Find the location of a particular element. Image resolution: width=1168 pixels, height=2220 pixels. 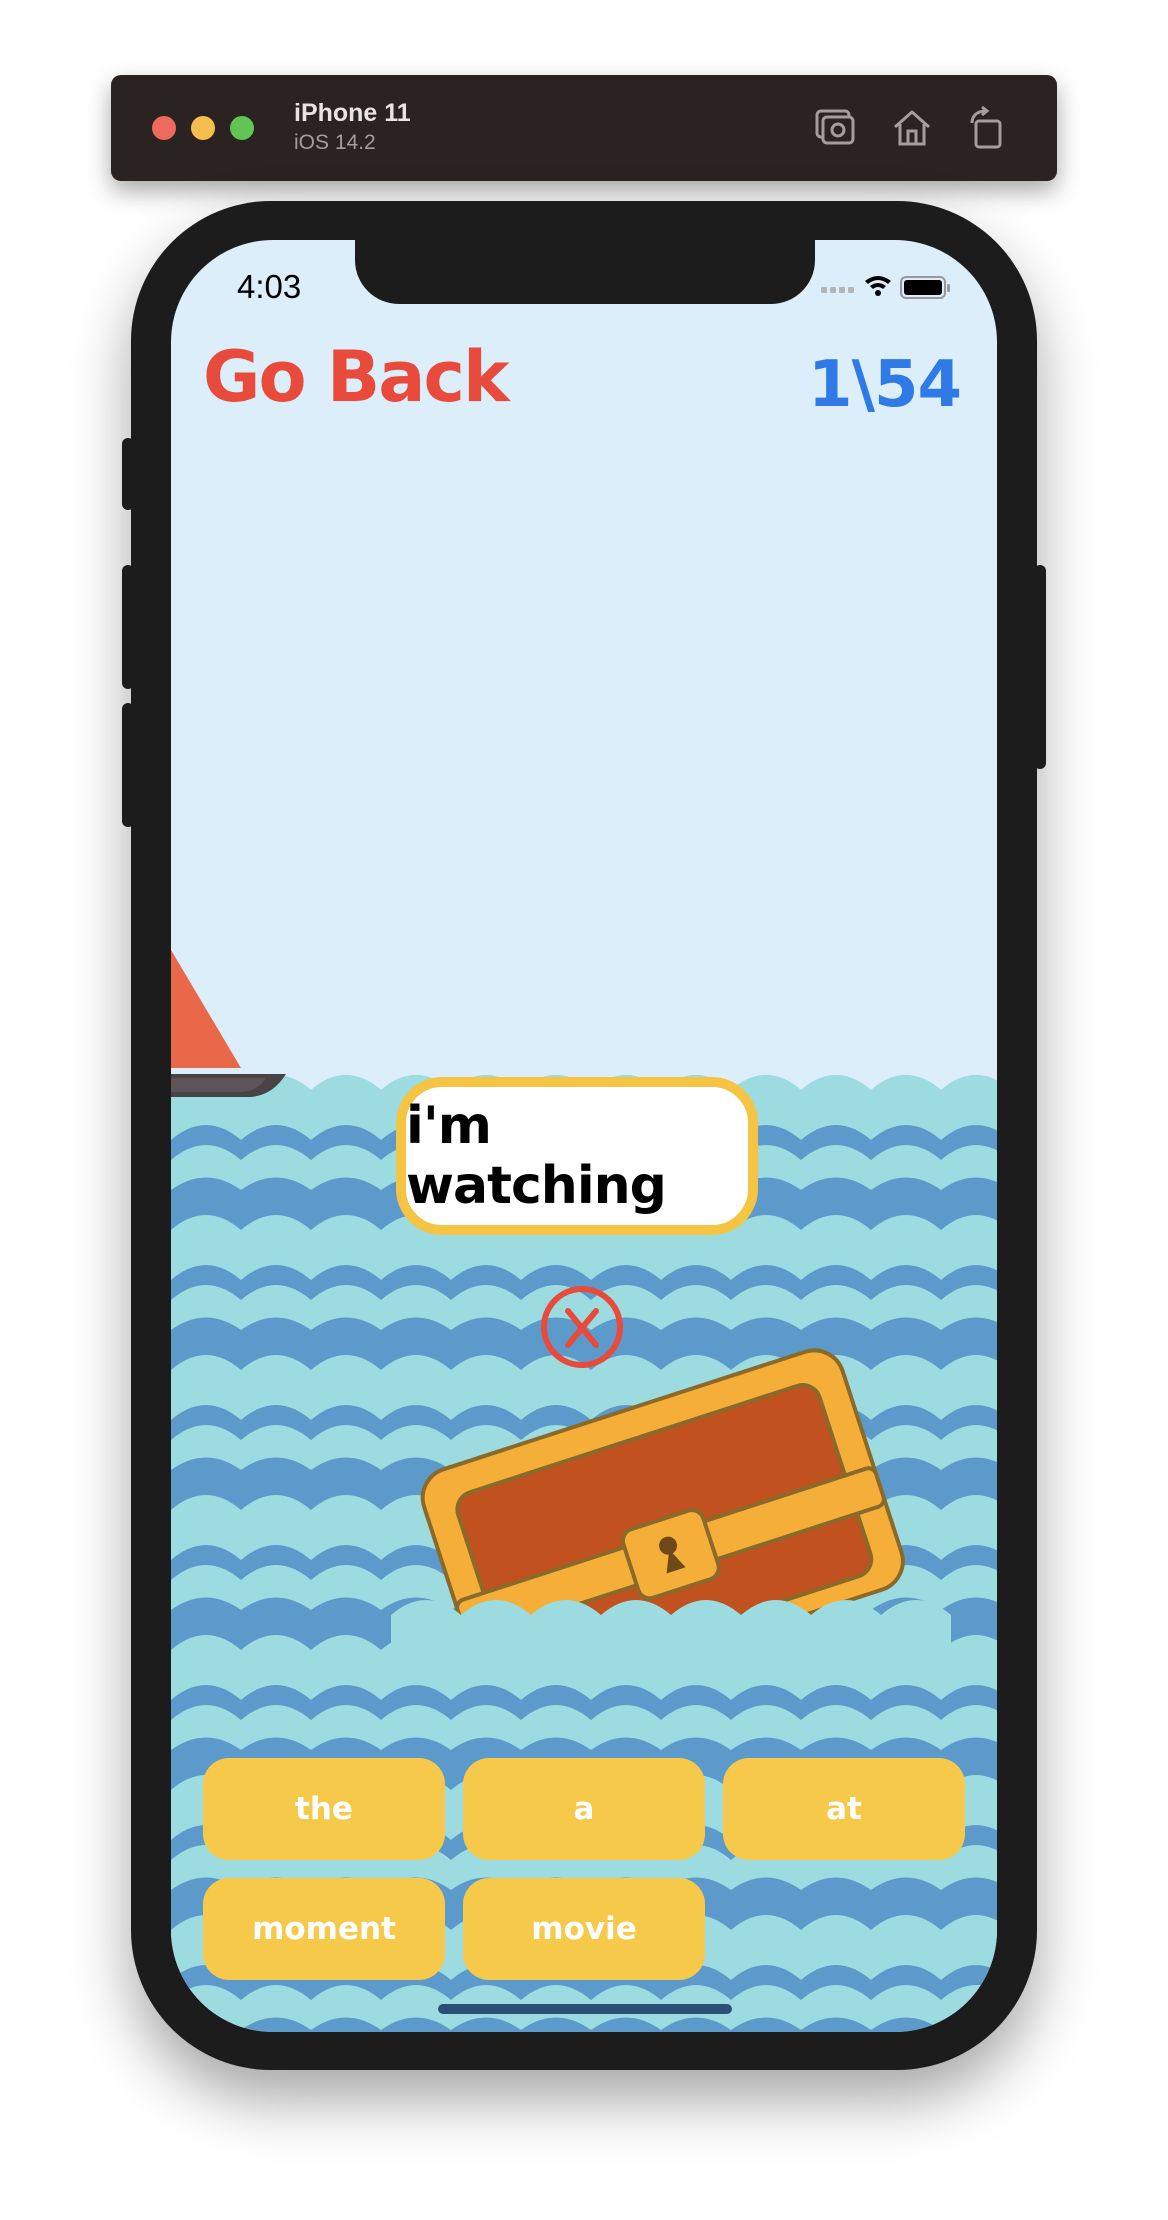

home-indicator is located at coordinates (585, 2009).